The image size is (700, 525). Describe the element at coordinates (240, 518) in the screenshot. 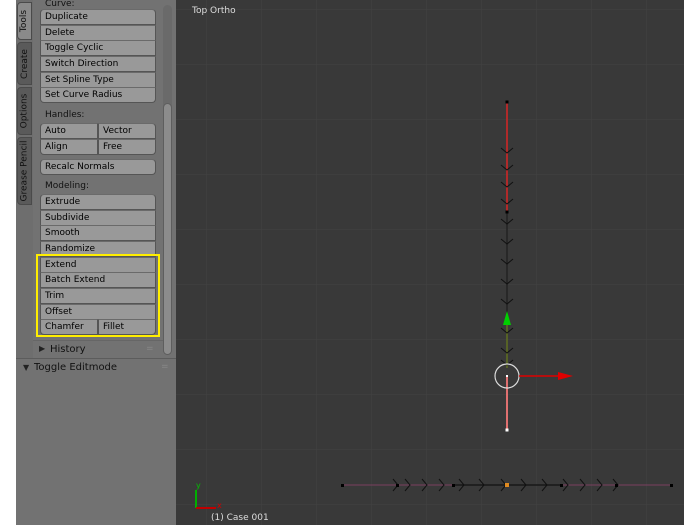

I see `object-status: (1) Case 001` at that location.